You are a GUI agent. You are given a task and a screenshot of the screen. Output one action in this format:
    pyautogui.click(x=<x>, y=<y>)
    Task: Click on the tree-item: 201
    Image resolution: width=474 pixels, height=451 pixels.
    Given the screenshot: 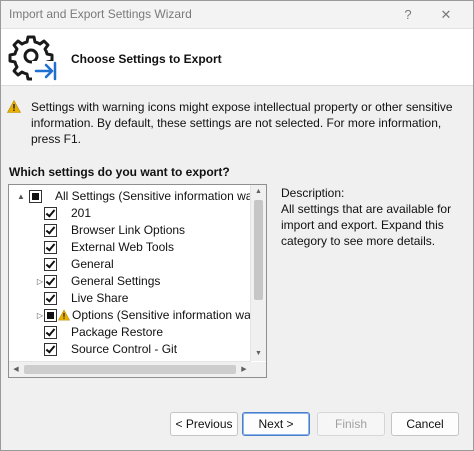 What is the action you would take?
    pyautogui.click(x=130, y=213)
    